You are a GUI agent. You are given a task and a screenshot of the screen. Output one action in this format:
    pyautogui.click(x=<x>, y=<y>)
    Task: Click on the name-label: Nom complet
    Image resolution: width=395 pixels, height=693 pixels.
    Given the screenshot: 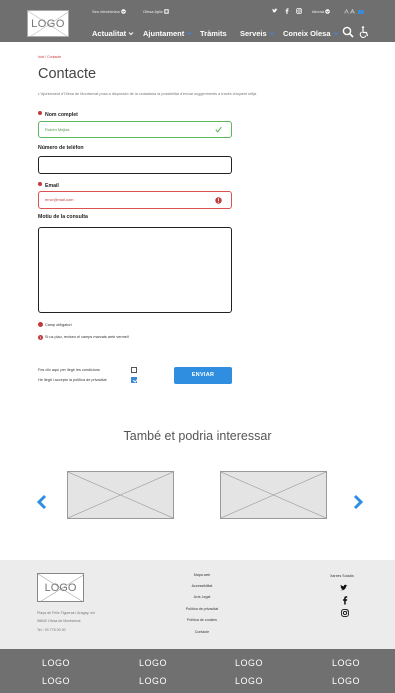 What is the action you would take?
    pyautogui.click(x=58, y=114)
    